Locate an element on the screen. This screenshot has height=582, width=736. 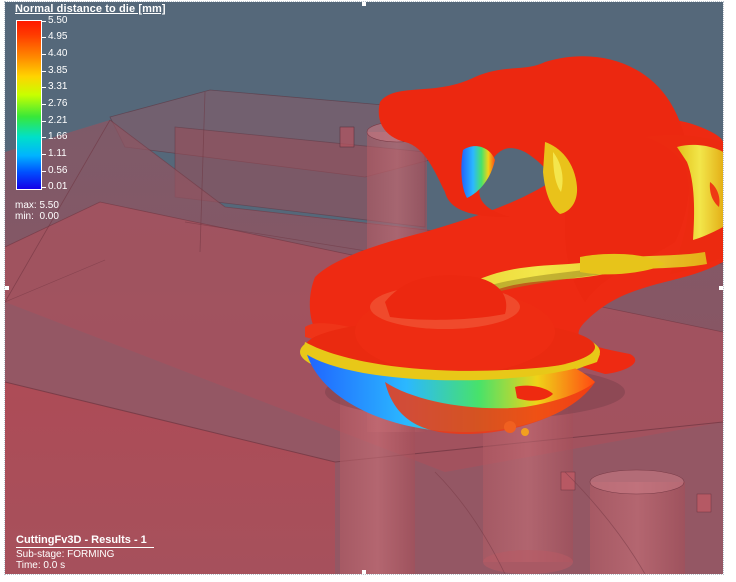
color-legend-bar is located at coordinates (29, 105).